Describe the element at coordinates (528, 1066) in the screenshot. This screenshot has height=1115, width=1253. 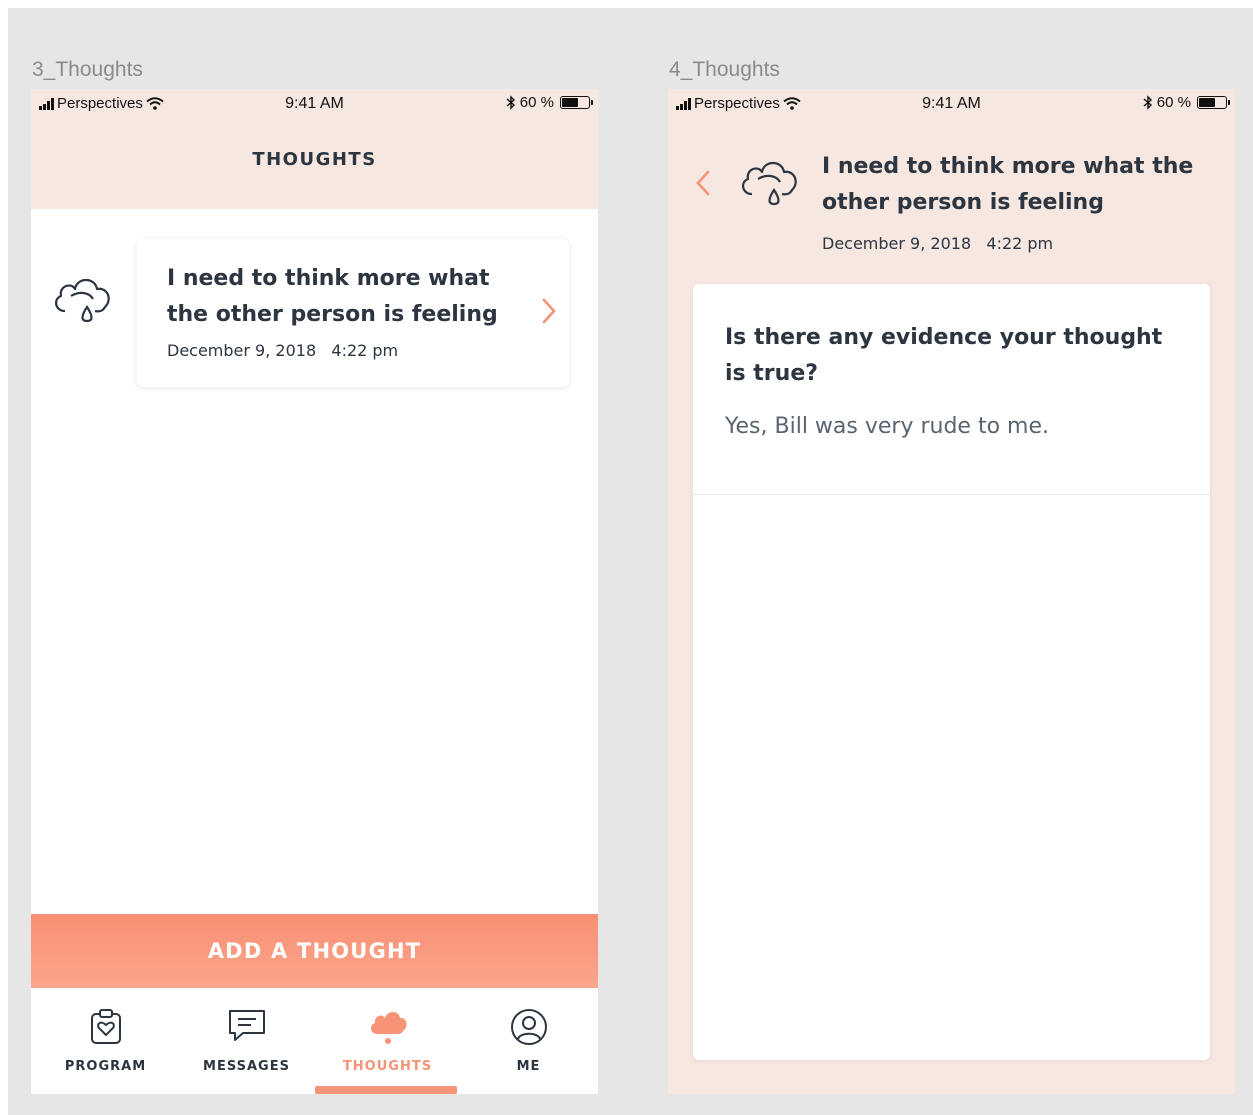
I see `tab-label-me: ME` at that location.